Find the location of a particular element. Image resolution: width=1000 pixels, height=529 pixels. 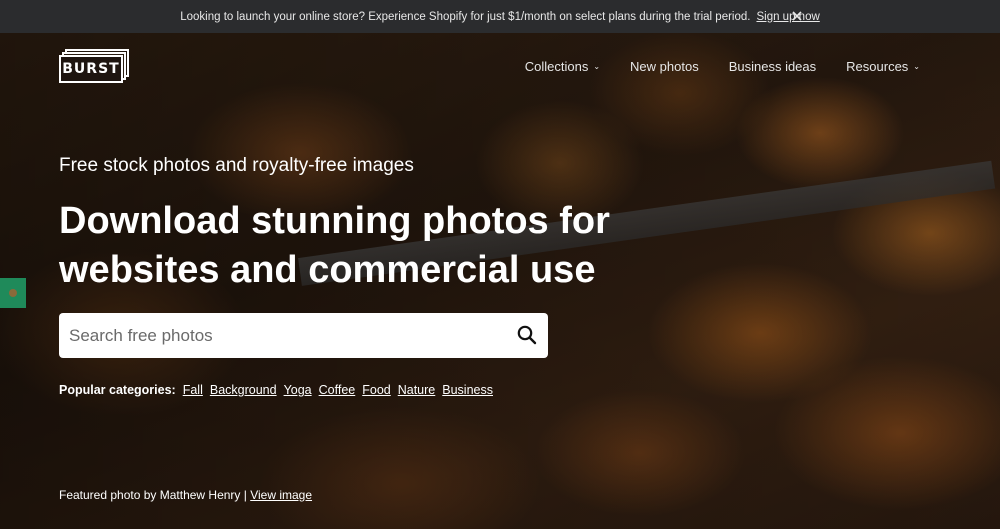

view-image-link: View image is located at coordinates (281, 495).